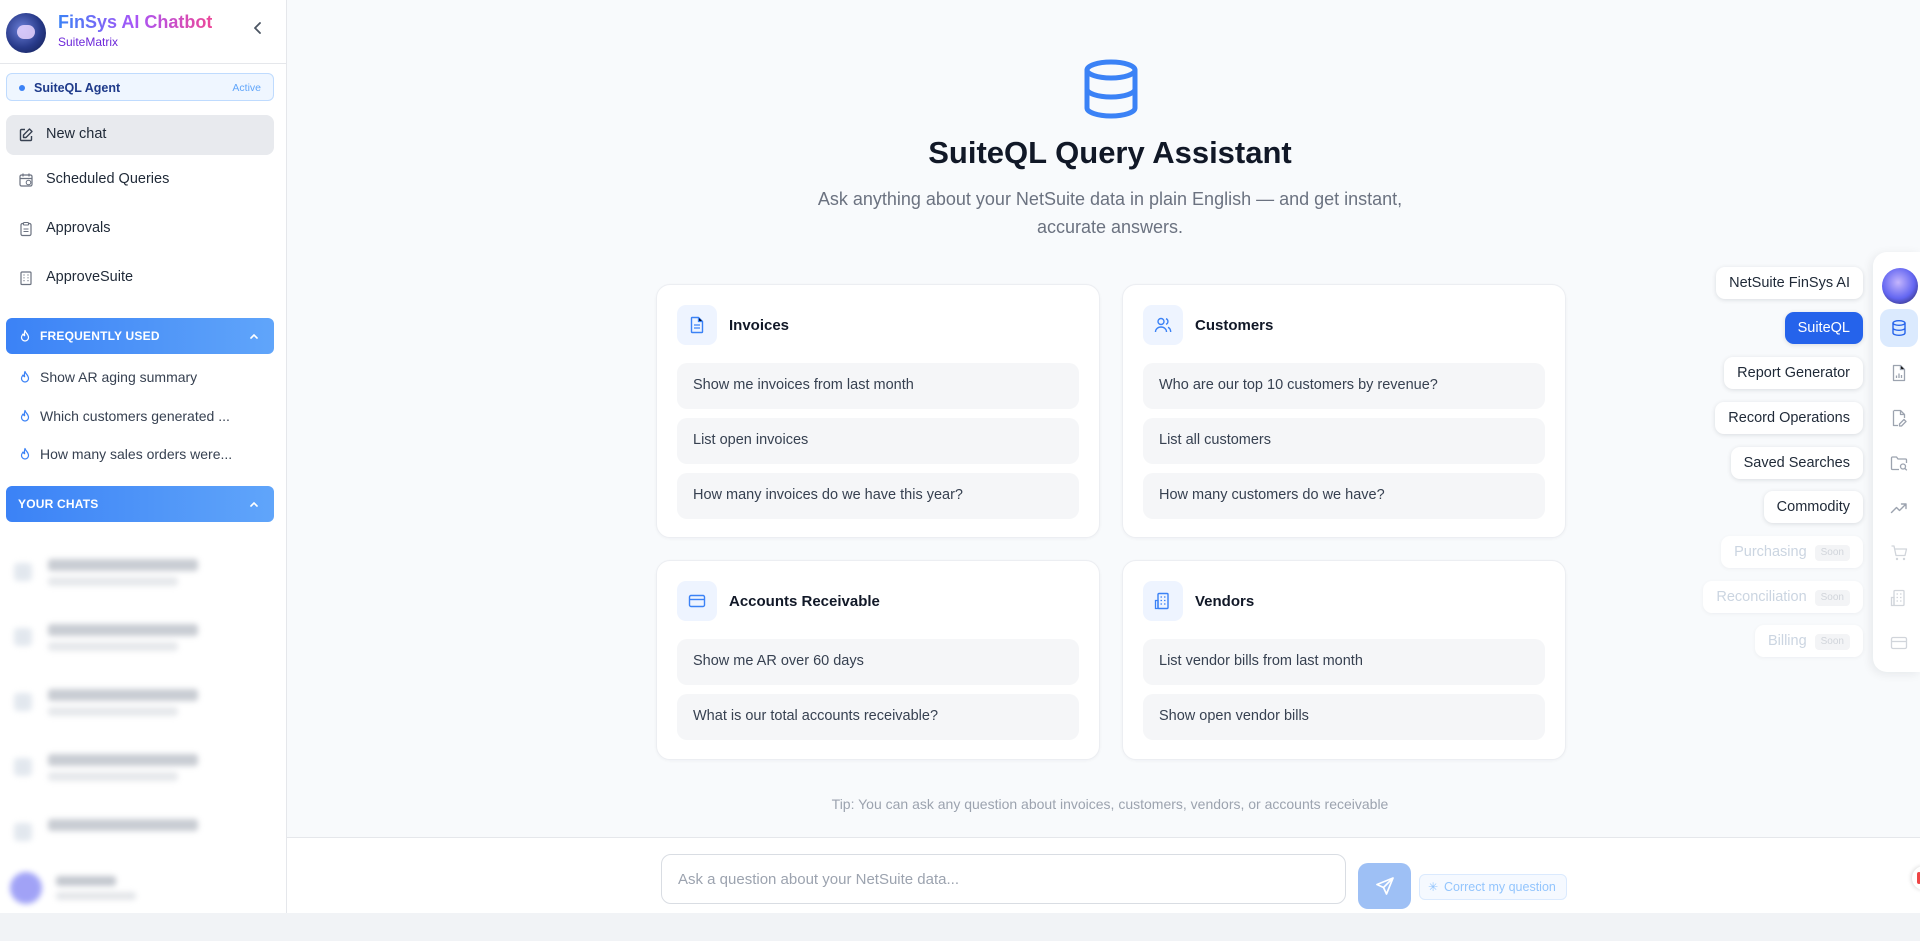  What do you see at coordinates (140, 229) in the screenshot?
I see `nav-item-approvals: Approvals` at bounding box center [140, 229].